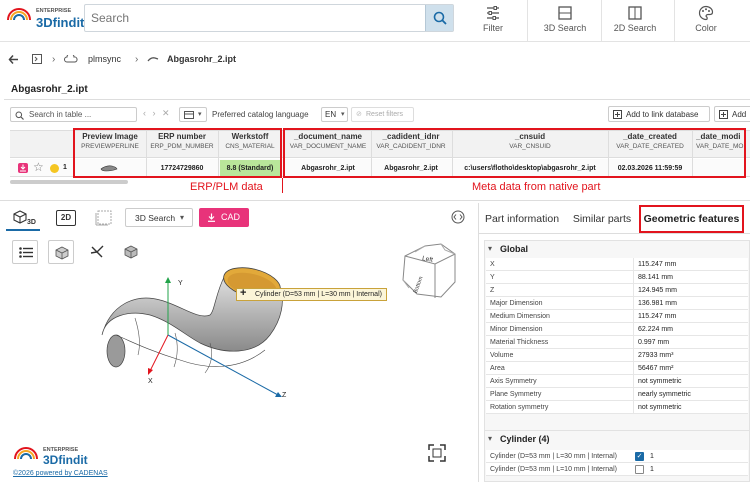  Describe the element at coordinates (331, 114) in the screenshot. I see `language-value: EN` at that location.